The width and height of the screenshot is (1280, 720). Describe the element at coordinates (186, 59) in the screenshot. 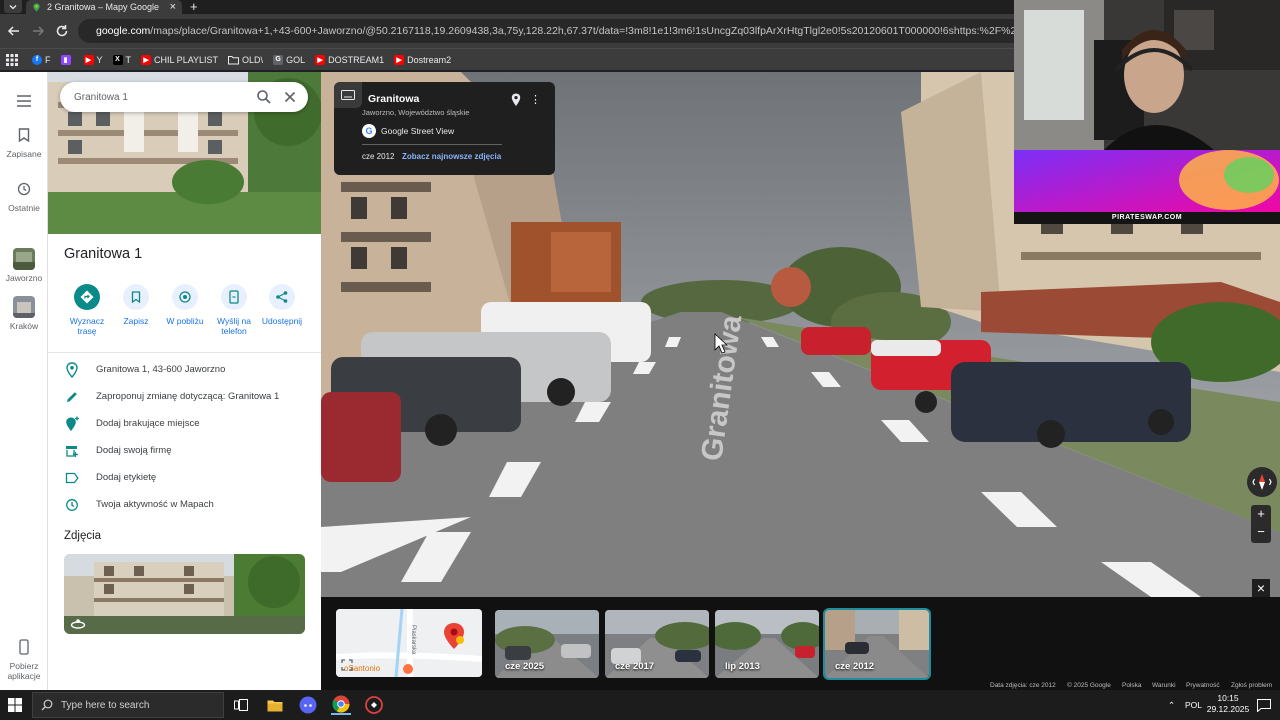

I see `bookmark-label: CHIL PLAYLIST` at that location.